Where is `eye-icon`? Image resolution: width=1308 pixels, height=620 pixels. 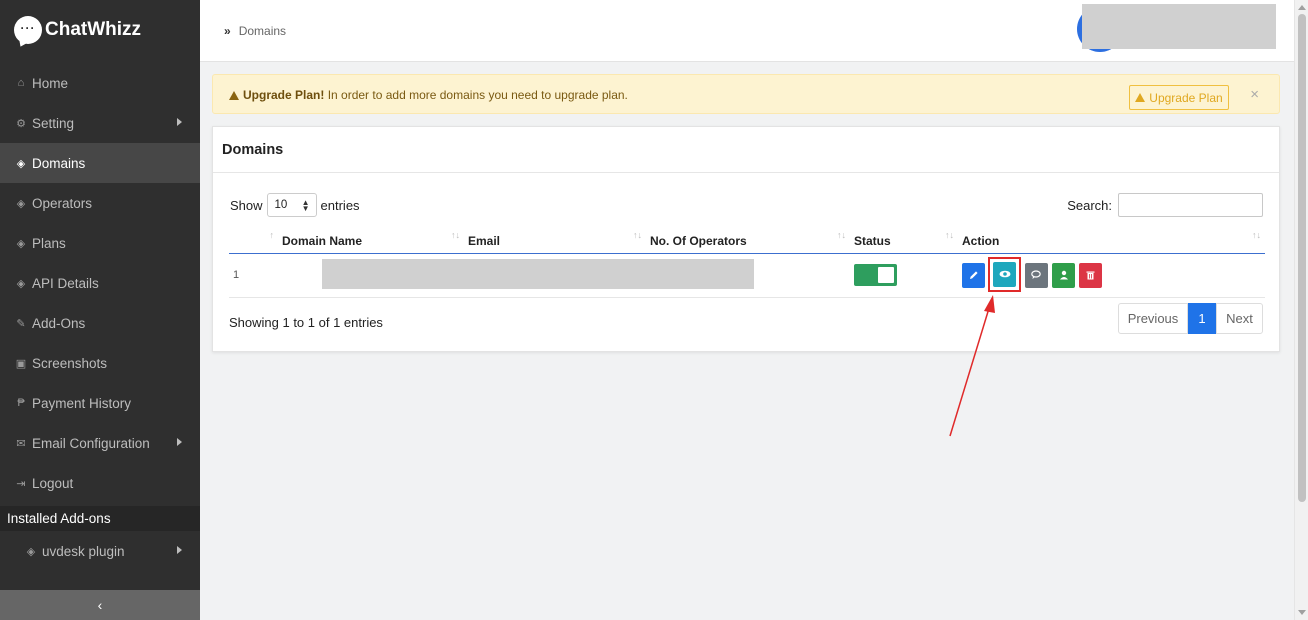
eye-icon is located at coordinates (1004, 274).